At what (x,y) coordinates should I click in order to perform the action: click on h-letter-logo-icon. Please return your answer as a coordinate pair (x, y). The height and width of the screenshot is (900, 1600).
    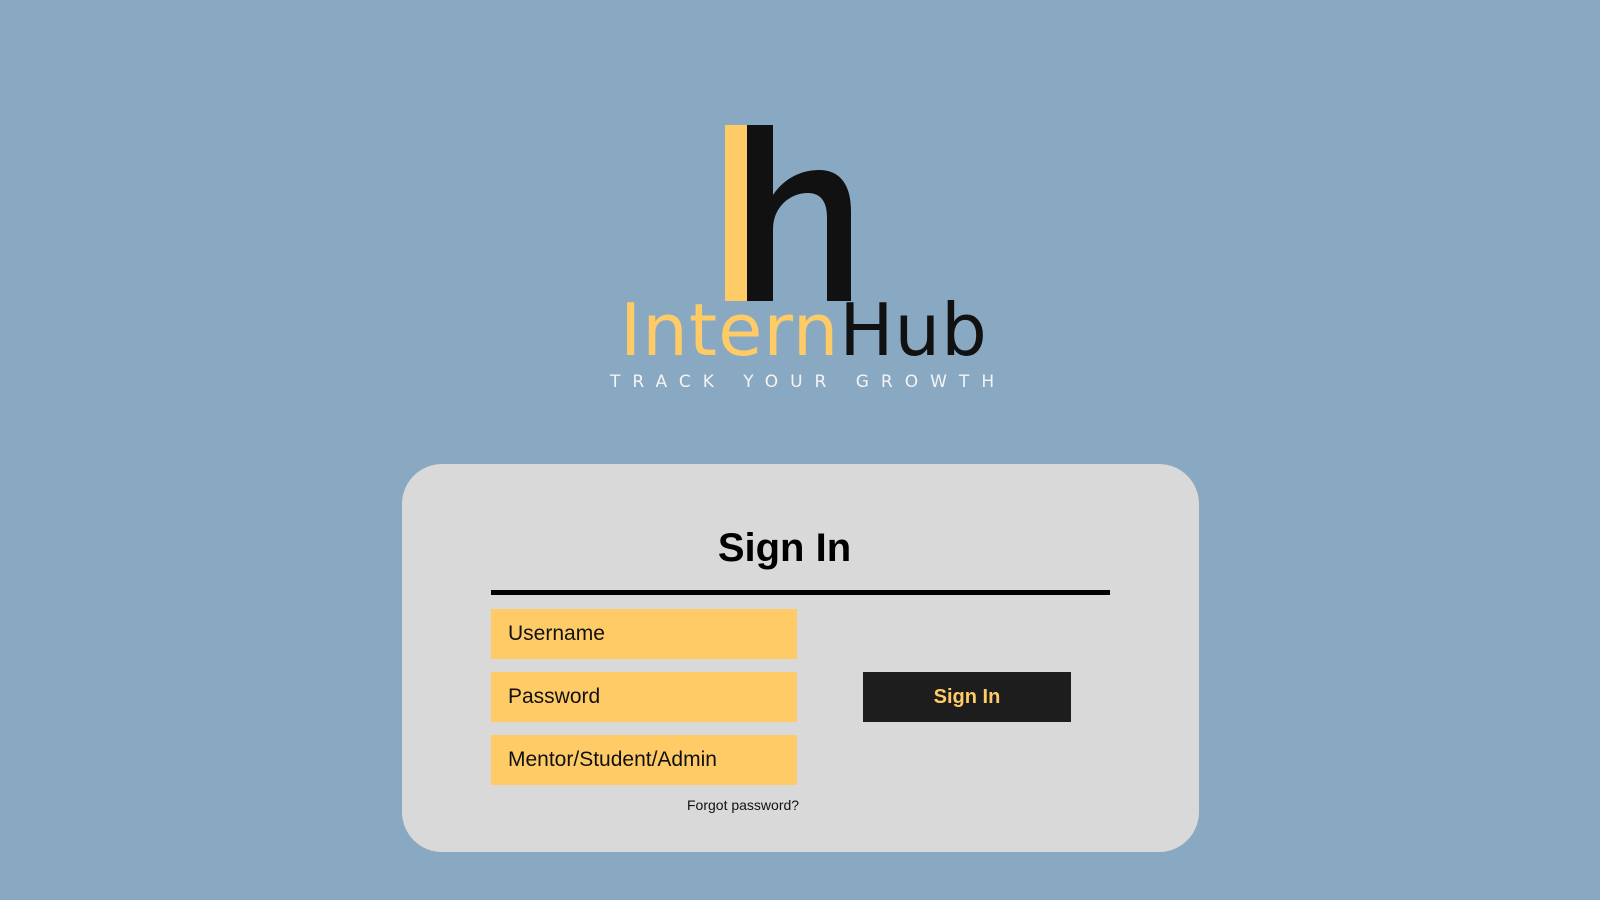
    Looking at the image, I should click on (788, 213).